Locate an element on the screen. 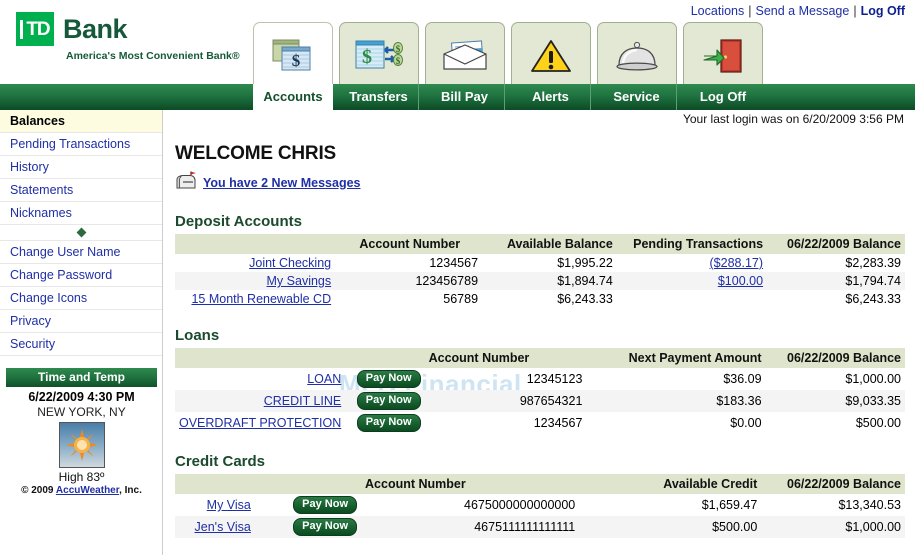 The width and height of the screenshot is (915, 555). accounts-windows-dollar-icon: $ is located at coordinates (293, 56).